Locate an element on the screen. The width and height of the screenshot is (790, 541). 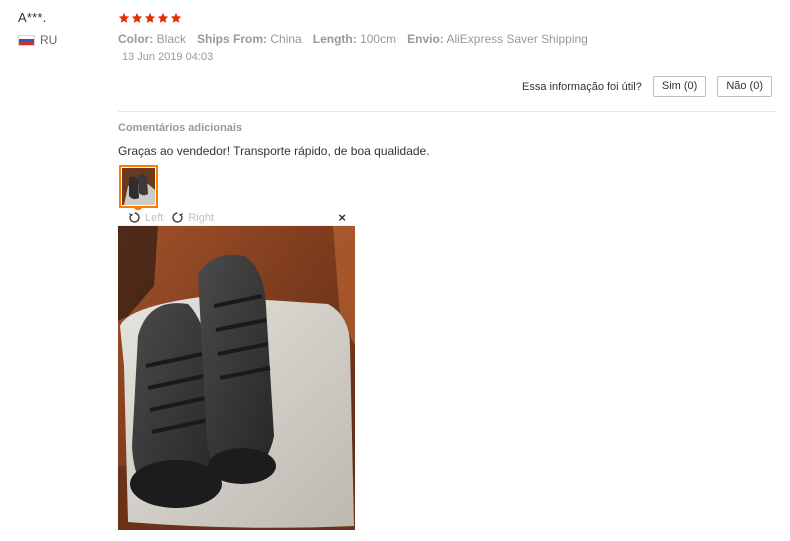
property-shipping: Envio: AliExpress Saver Shipping is located at coordinates (497, 39).